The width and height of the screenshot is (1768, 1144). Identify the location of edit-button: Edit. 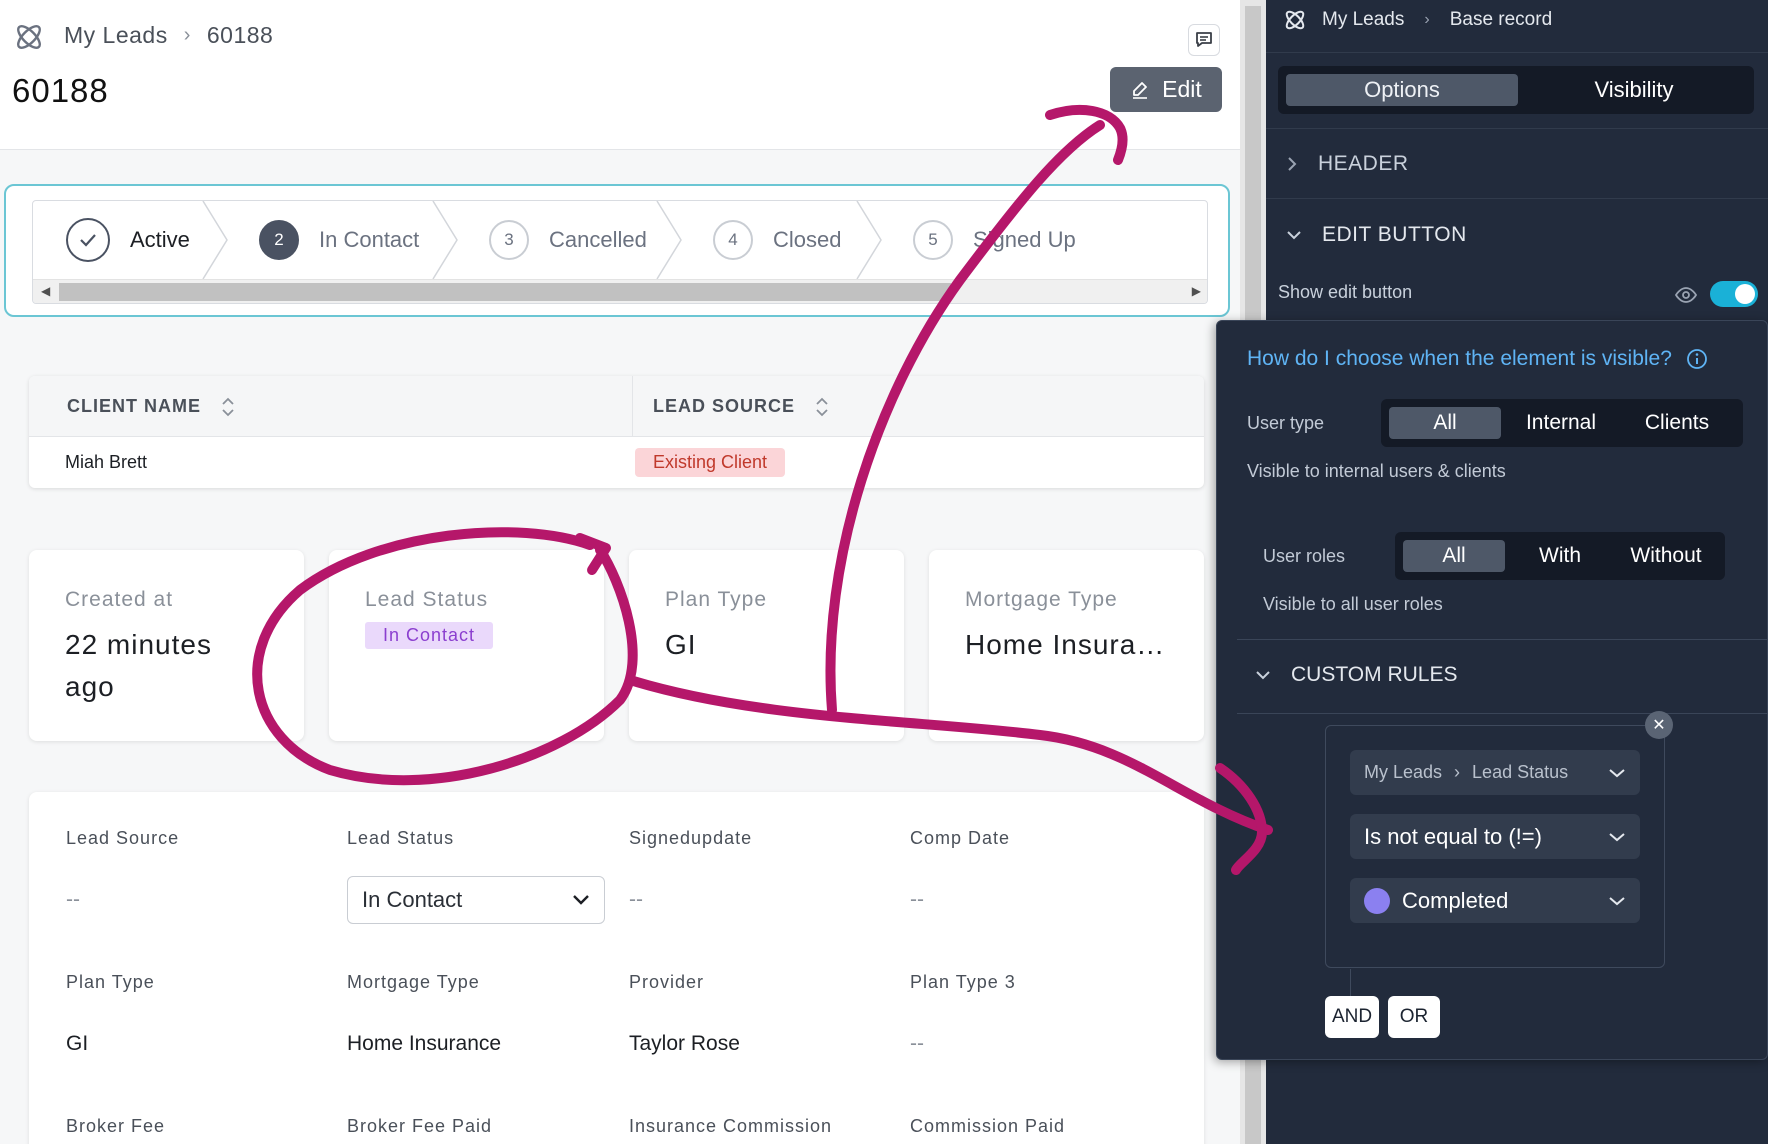
(1166, 89).